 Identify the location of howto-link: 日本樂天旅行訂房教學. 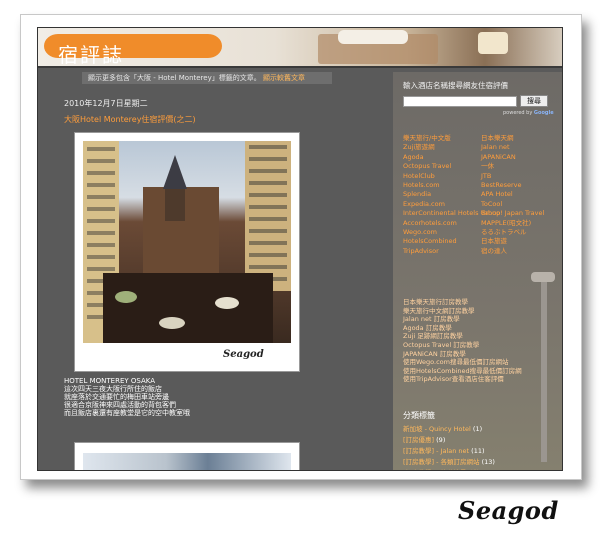
(462, 302).